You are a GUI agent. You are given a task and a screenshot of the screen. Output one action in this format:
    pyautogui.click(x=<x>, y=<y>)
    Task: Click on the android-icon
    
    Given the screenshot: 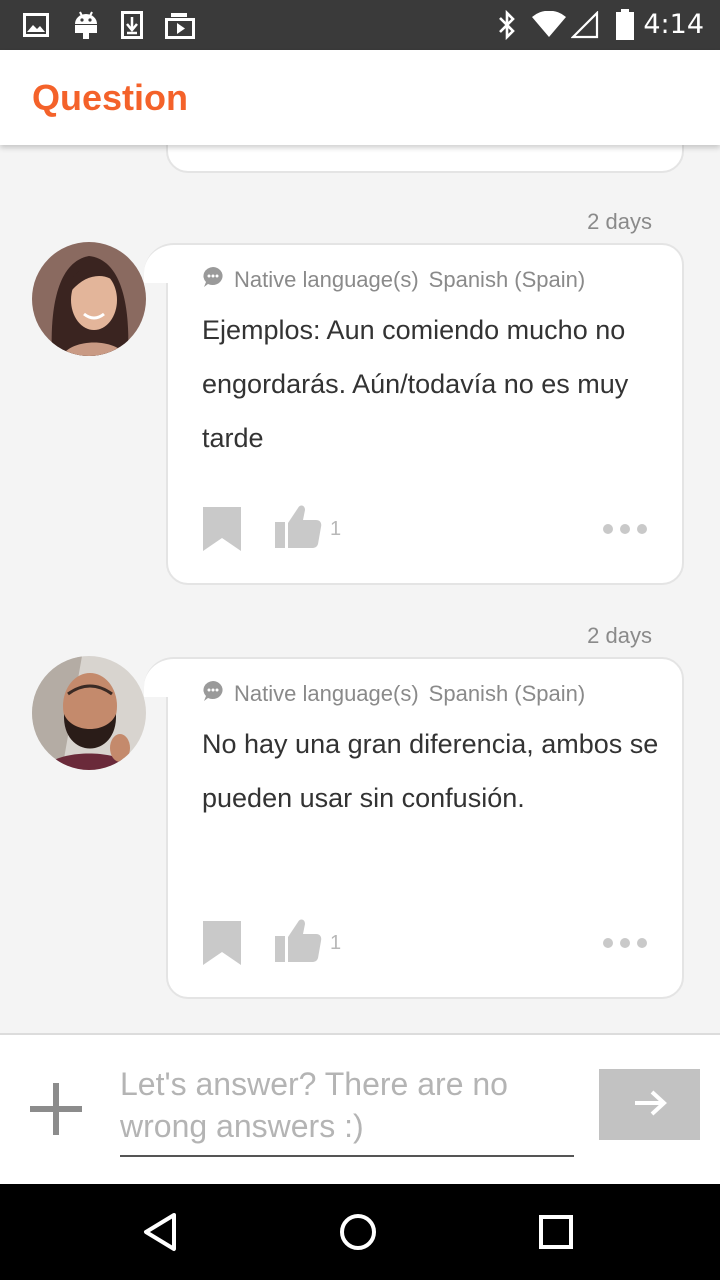 What is the action you would take?
    pyautogui.click(x=86, y=25)
    